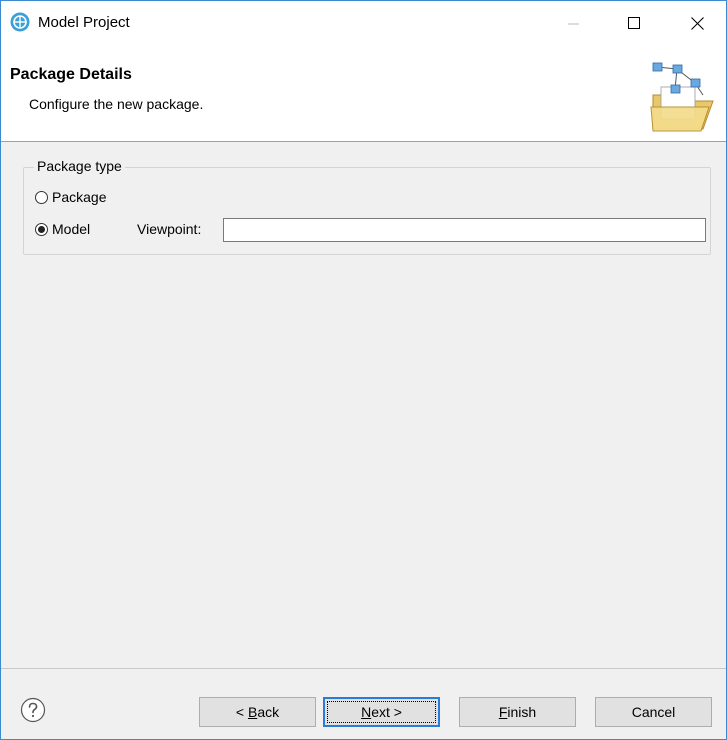  I want to click on help-icon, so click(33, 710).